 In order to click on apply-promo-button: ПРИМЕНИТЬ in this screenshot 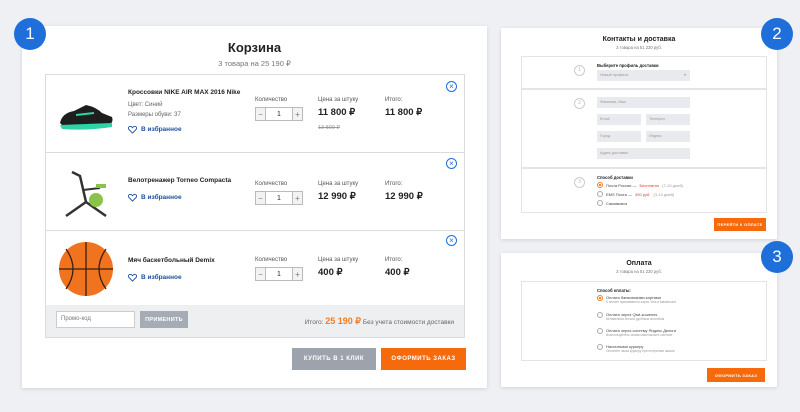, I will do `click(164, 319)`.